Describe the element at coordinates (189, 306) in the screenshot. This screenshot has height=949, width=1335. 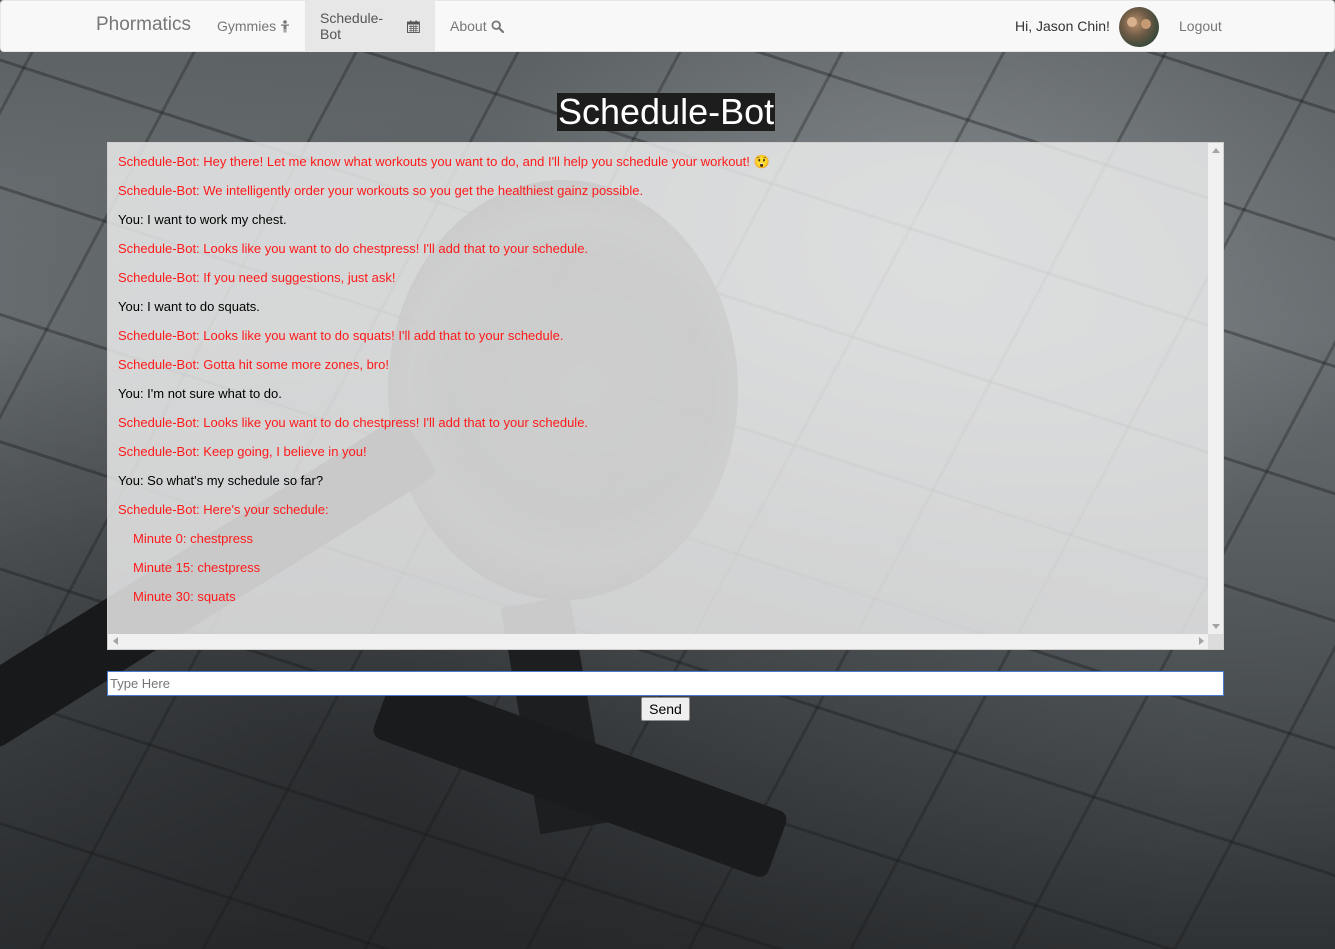
I see `user-message: You: I want to do squats.` at that location.